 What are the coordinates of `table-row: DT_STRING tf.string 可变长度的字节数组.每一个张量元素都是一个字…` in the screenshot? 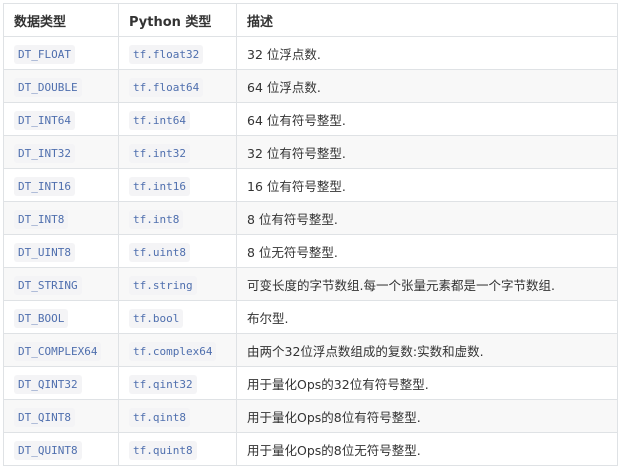 It's located at (310, 284).